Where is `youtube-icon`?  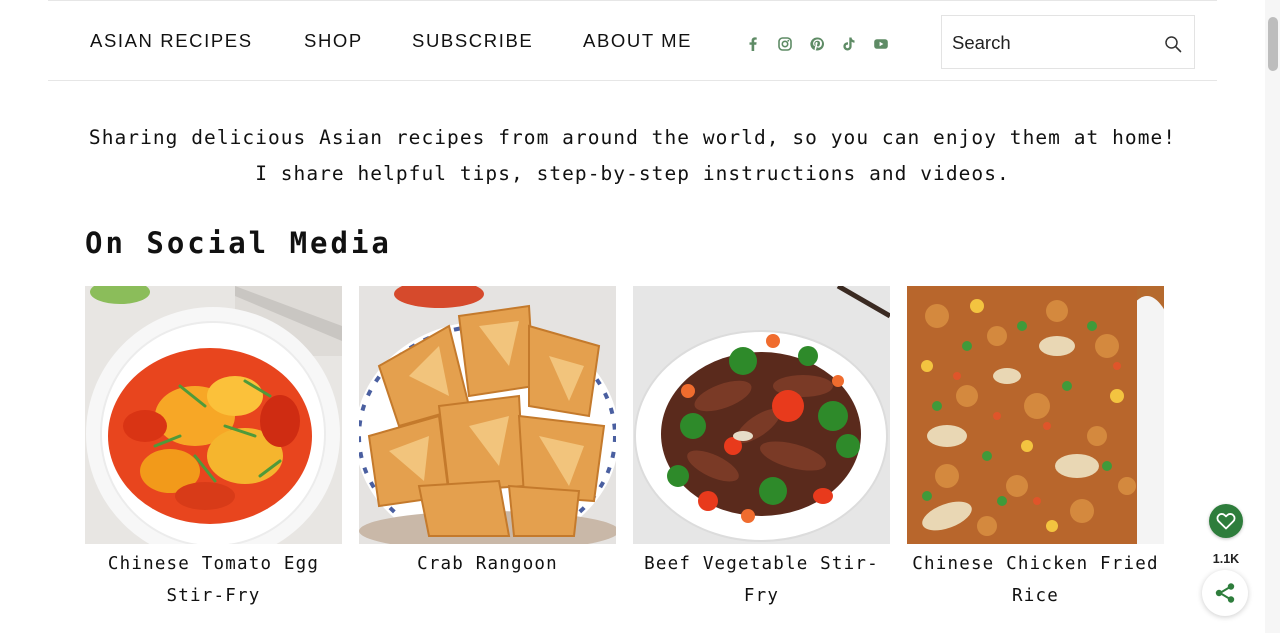
youtube-icon is located at coordinates (881, 44).